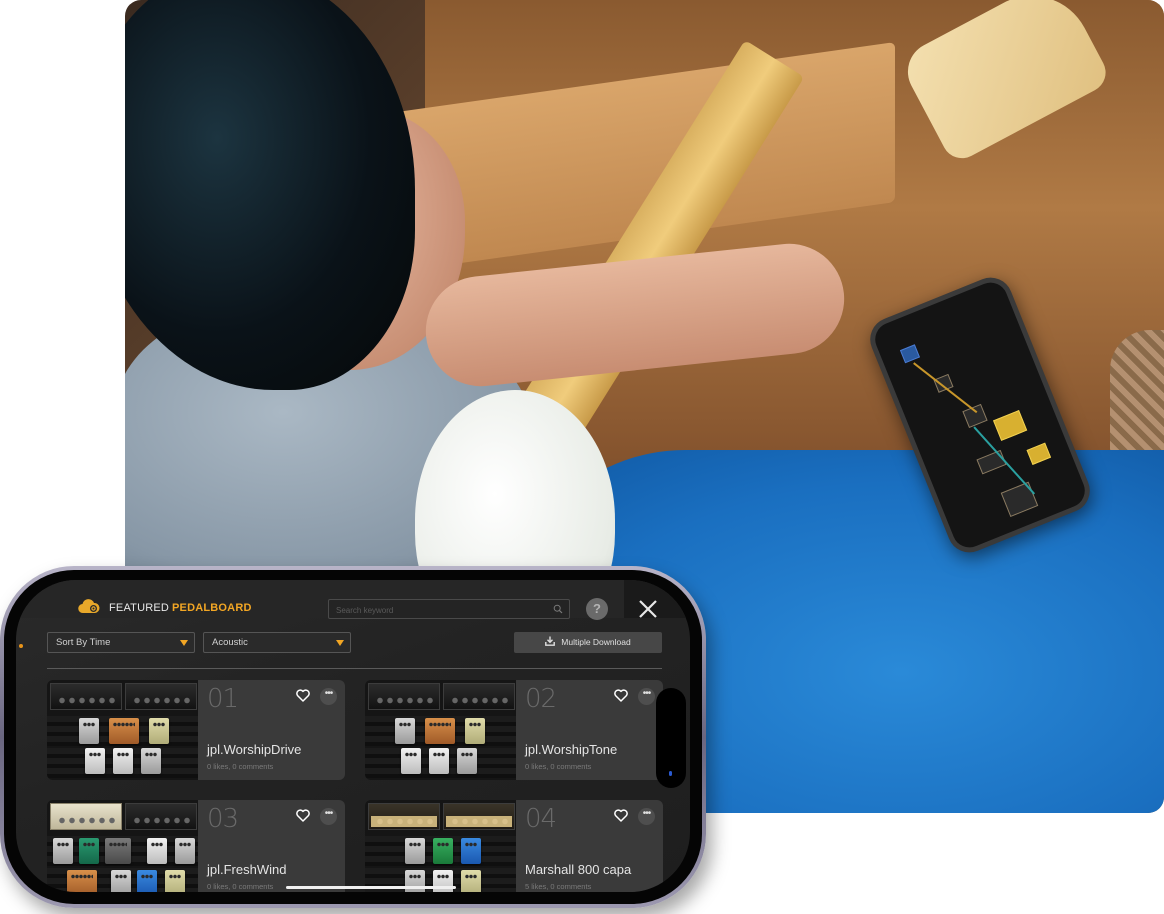 The image size is (1164, 914). I want to click on preset-title: Marshall 800 capa, so click(578, 869).